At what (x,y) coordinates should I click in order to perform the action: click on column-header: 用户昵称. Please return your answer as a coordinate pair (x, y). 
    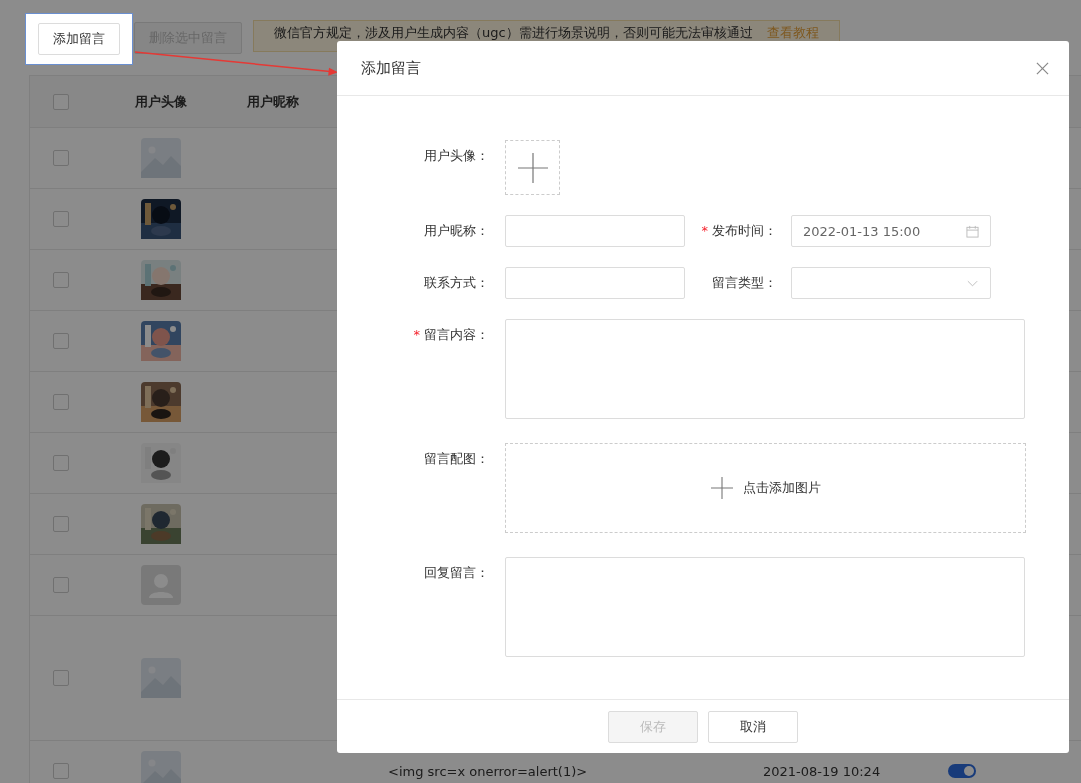
    Looking at the image, I should click on (273, 101).